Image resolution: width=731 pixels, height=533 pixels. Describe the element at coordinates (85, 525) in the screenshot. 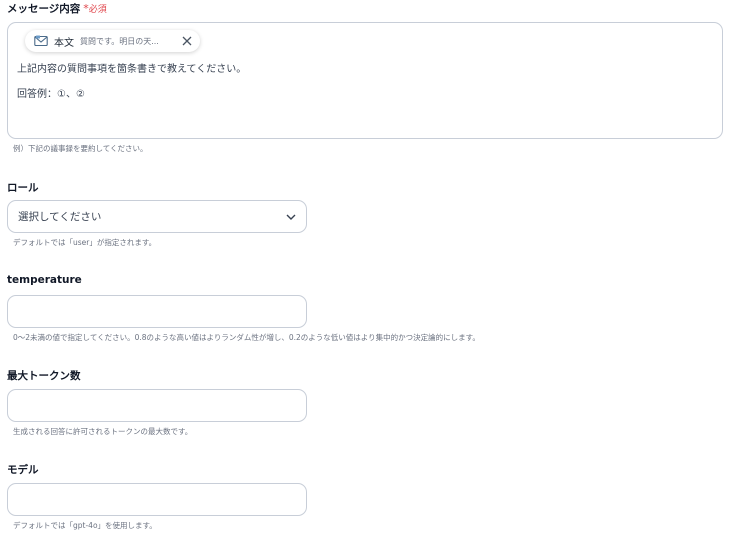

I see `model-help: デフォルトでは「gpt-4o」を使用します。` at that location.